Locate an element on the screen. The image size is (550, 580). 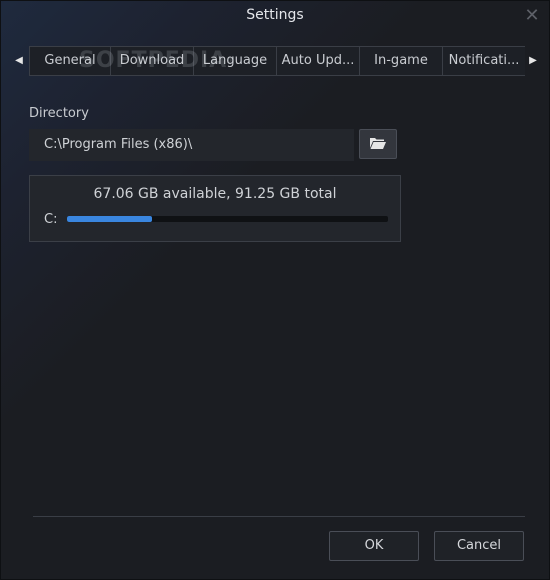
cancel-button: Cancel is located at coordinates (479, 546).